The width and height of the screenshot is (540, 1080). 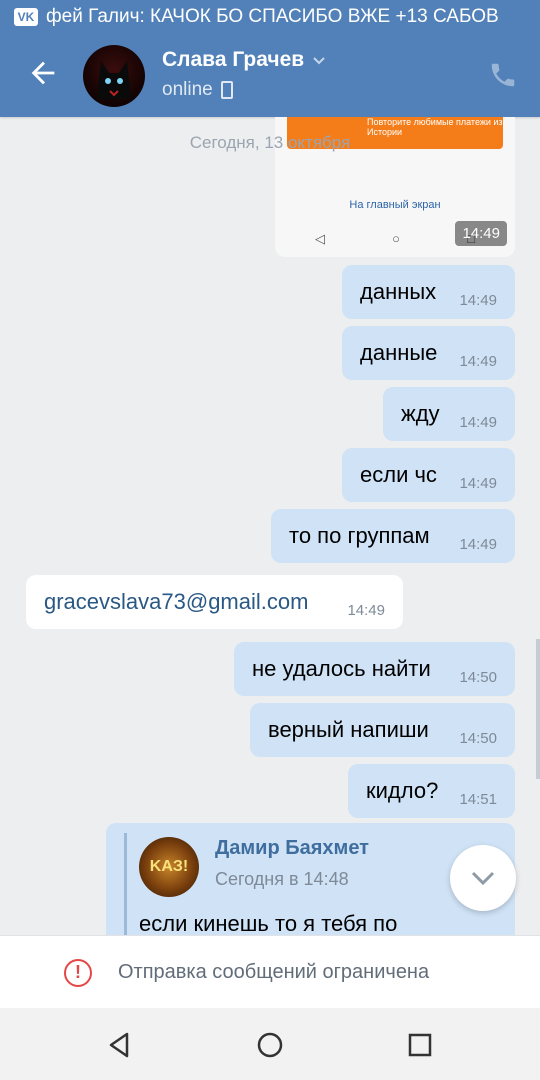 I want to click on messaging-restricted-bar: ! Отправка сообщений ограничена, so click(x=270, y=972).